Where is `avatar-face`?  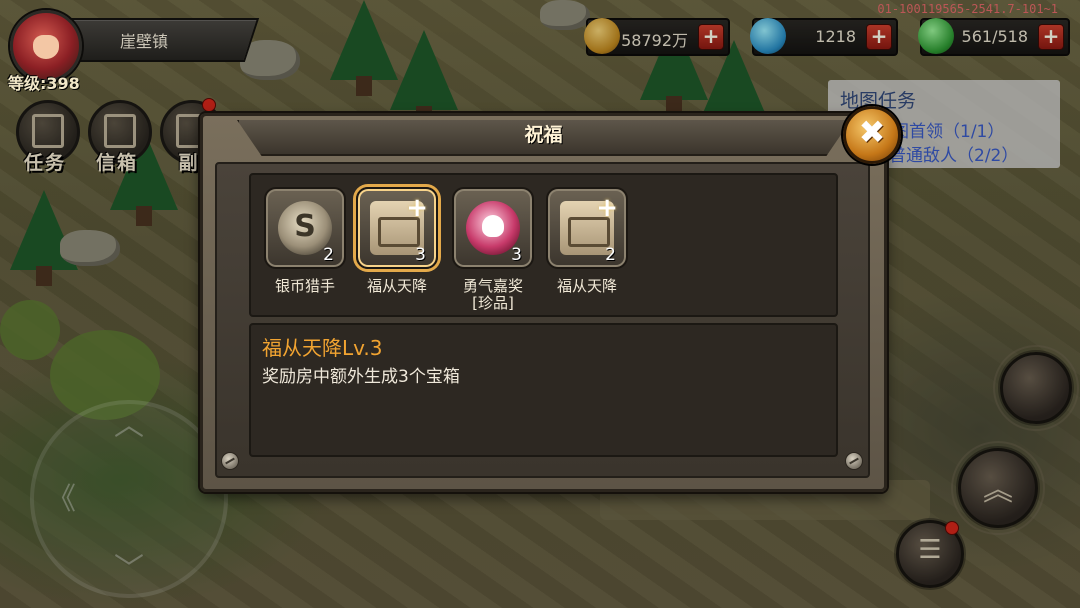
avatar-face is located at coordinates (46, 47).